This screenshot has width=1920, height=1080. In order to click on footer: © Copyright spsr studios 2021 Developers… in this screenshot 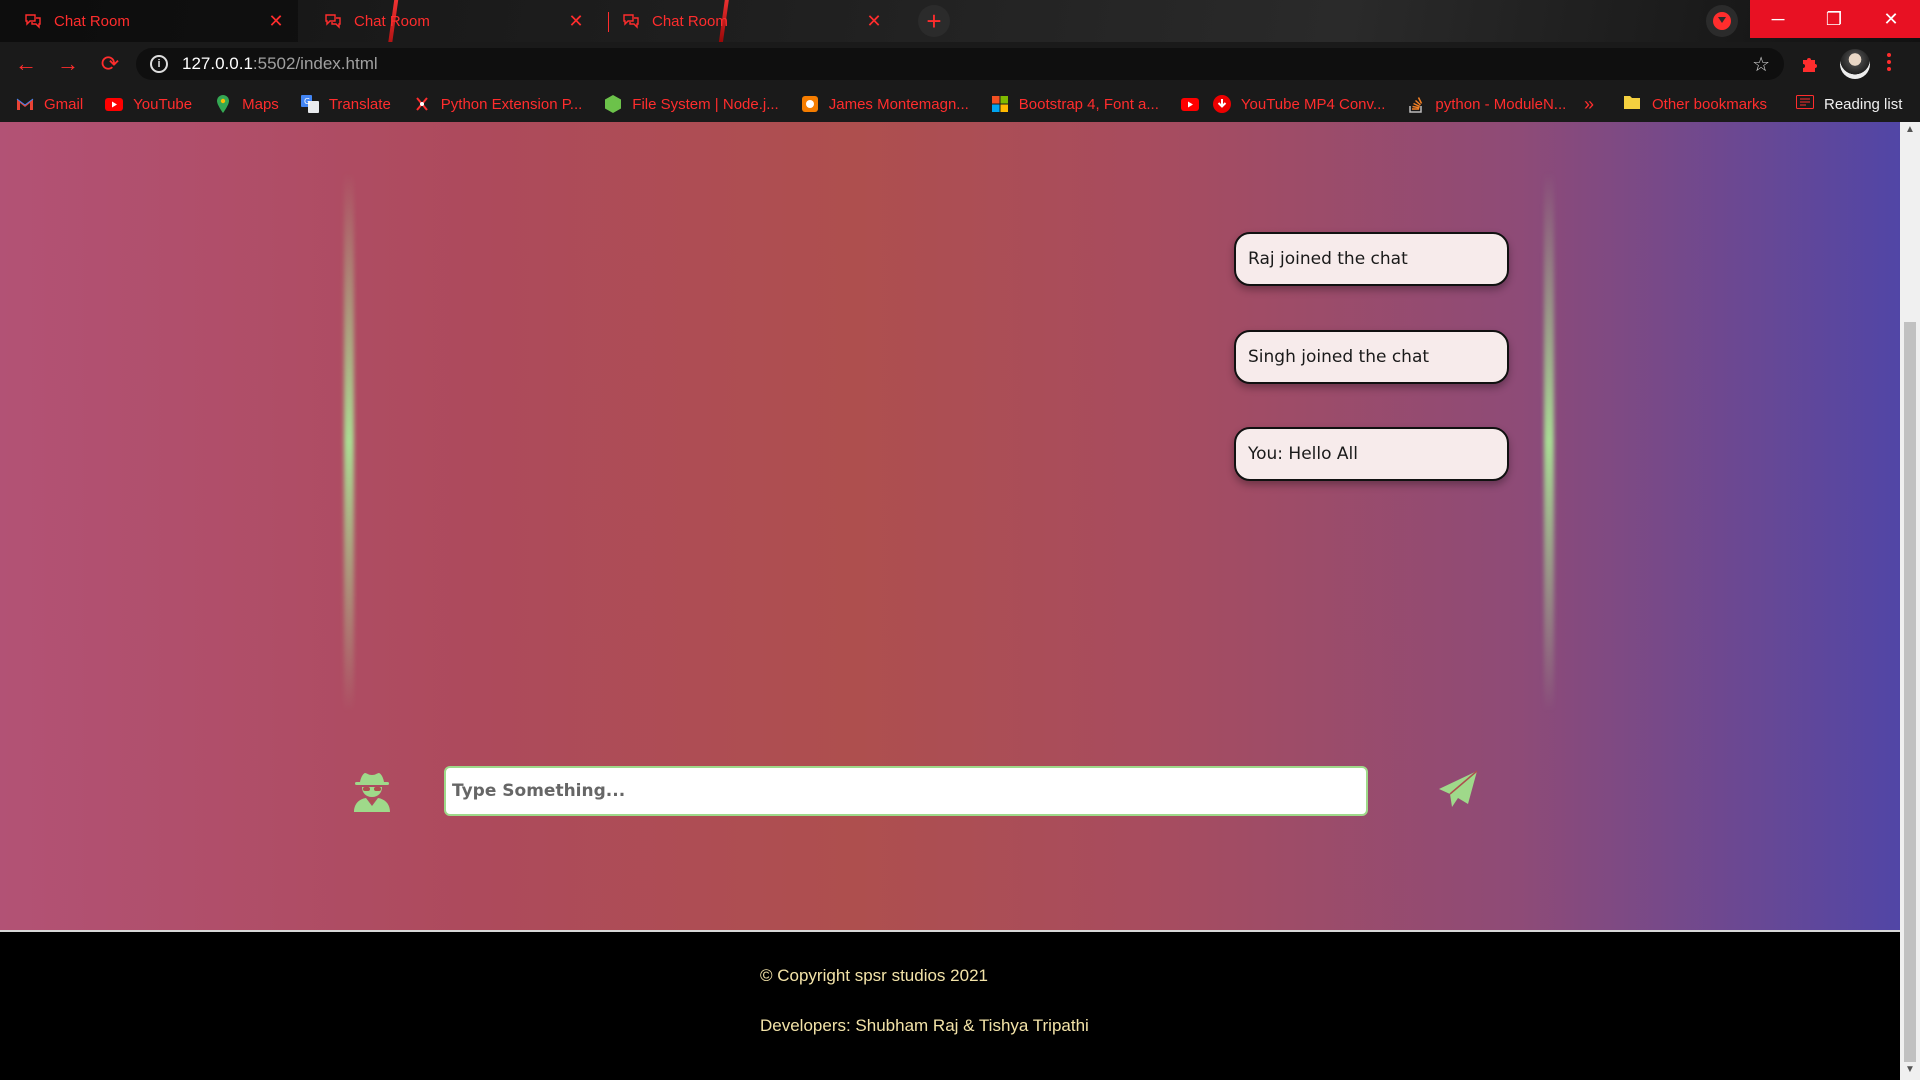, I will do `click(950, 1005)`.